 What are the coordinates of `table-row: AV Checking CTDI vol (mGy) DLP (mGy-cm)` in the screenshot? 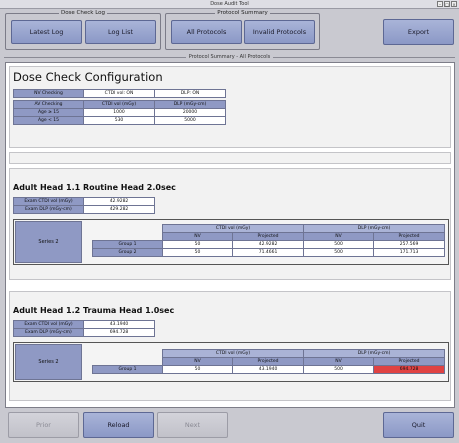 It's located at (119, 104).